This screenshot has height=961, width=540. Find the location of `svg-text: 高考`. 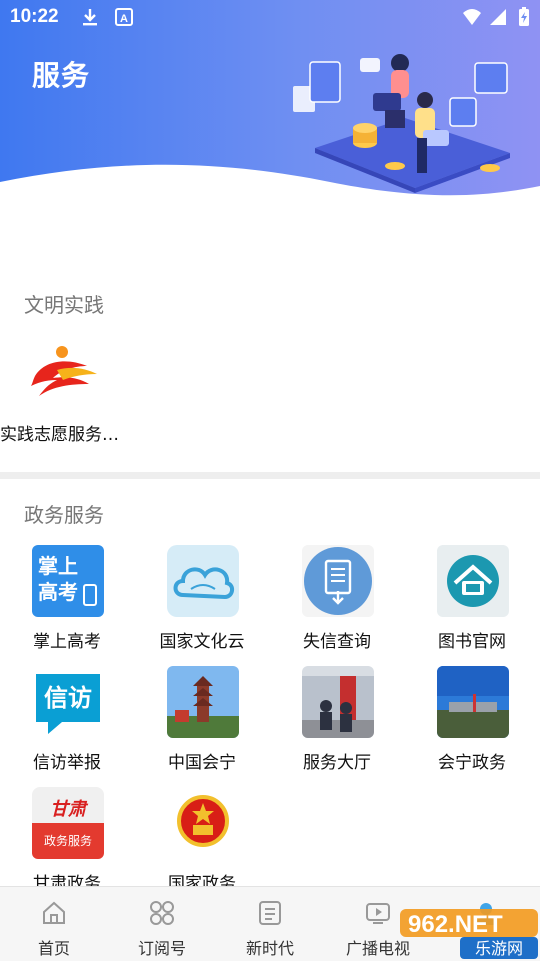

svg-text: 高考 is located at coordinates (58, 592).